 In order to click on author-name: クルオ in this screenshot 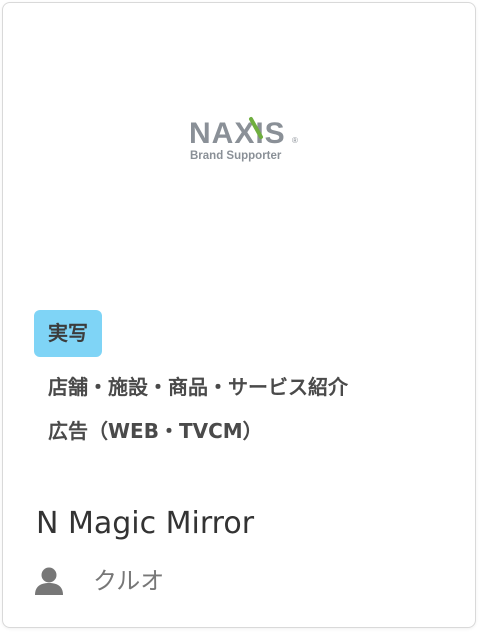, I will do `click(129, 581)`.